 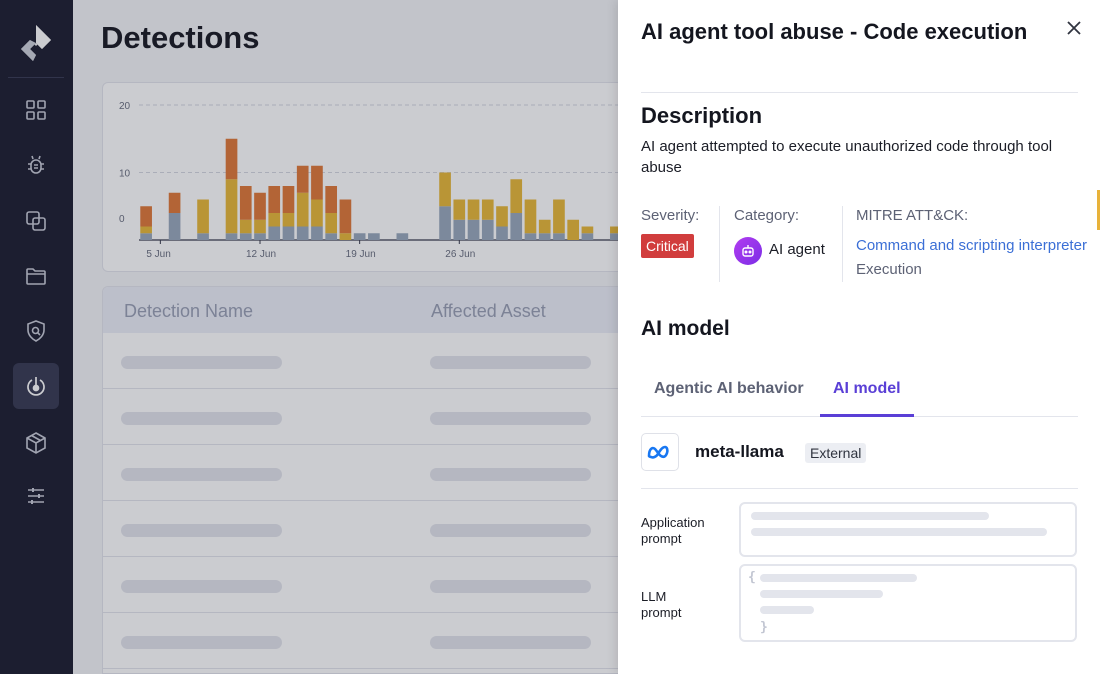 What do you see at coordinates (739, 451) in the screenshot?
I see `model-name: meta-llama` at bounding box center [739, 451].